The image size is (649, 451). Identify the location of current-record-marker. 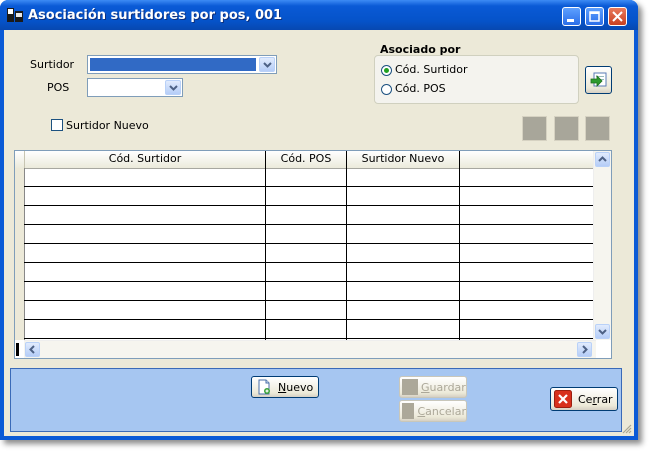
(17, 349).